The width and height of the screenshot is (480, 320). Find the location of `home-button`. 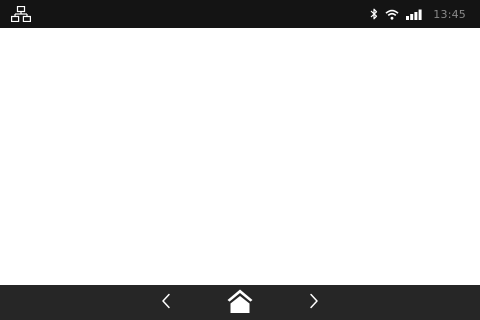

home-button is located at coordinates (240, 302).